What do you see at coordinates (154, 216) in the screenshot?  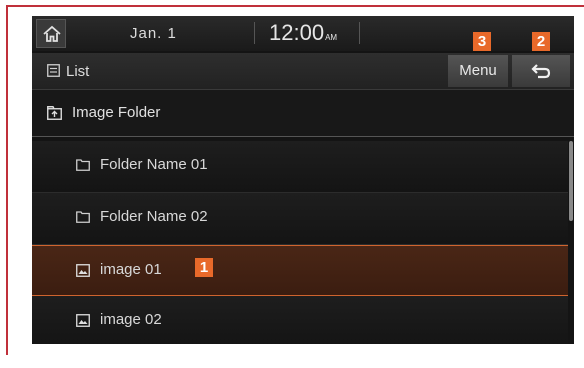 I see `list-item-label: Folder Name 02` at bounding box center [154, 216].